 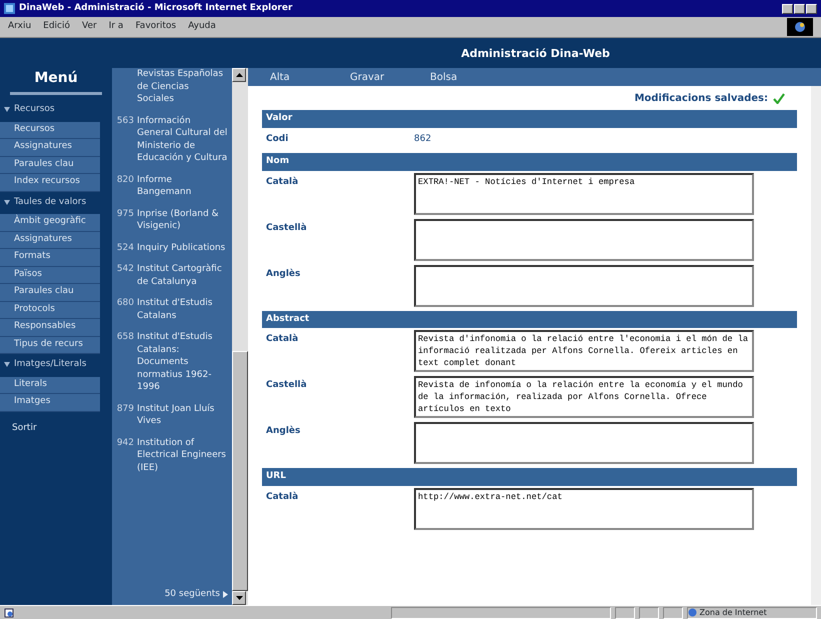 I want to click on text-area: EXTRA!-NET - Notícies d'Internet i empresa, so click(x=584, y=193).